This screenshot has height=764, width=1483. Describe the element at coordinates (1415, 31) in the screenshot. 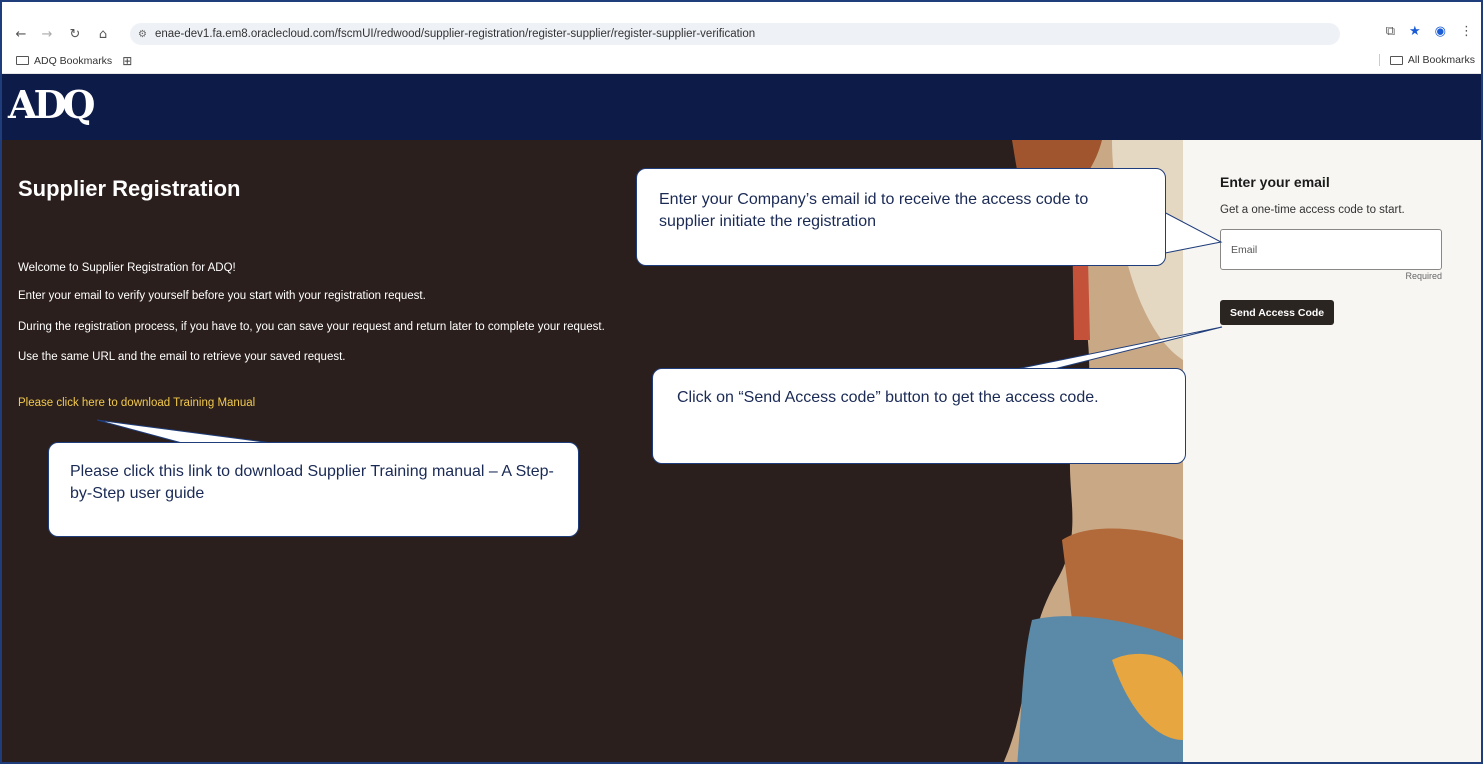

I see `star-icon: ★` at that location.